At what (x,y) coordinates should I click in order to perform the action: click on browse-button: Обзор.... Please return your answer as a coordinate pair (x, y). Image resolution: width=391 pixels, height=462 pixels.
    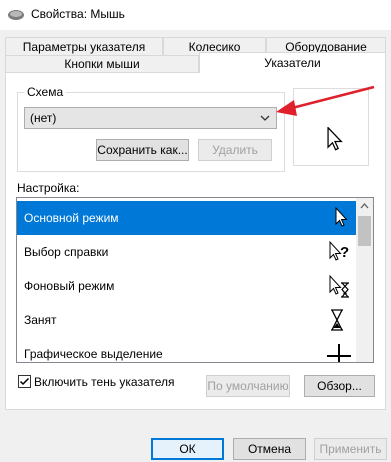
    Looking at the image, I should click on (339, 386).